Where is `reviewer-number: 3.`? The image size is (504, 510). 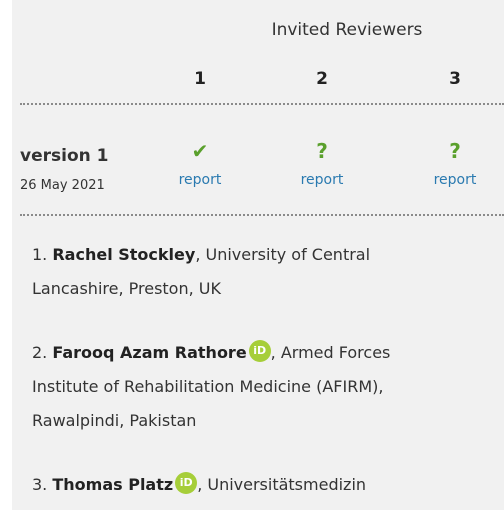
reviewer-number: 3. is located at coordinates (40, 484).